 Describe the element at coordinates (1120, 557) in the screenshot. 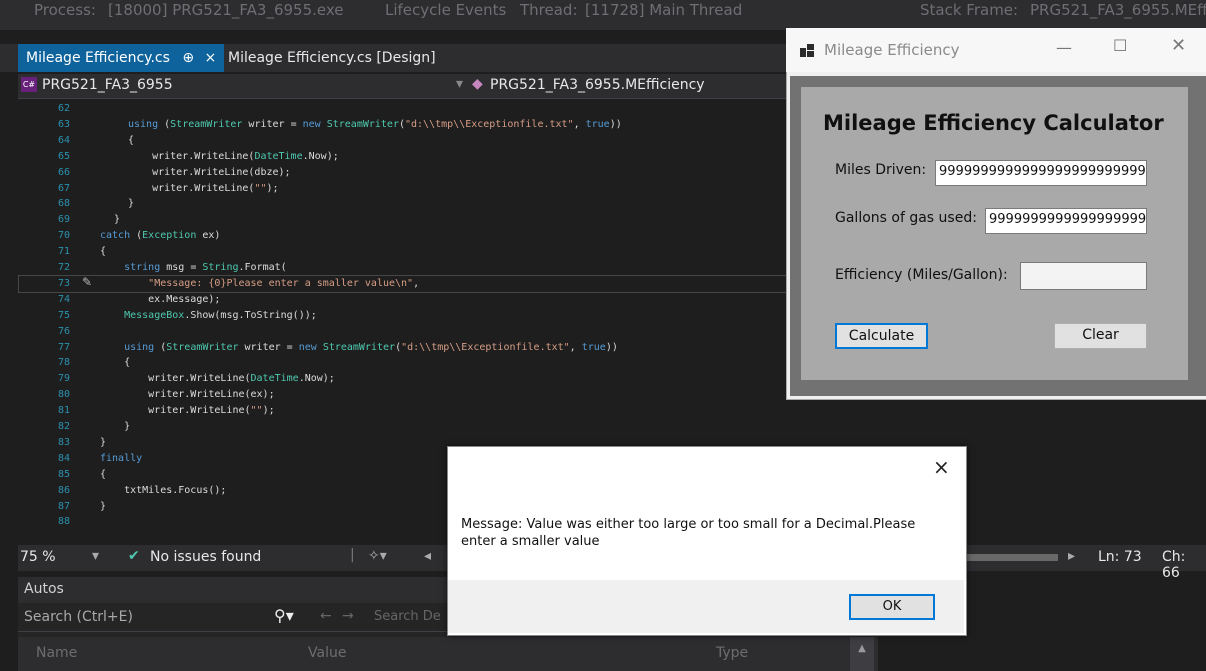

I see `line-indicator: Ln: 73` at that location.